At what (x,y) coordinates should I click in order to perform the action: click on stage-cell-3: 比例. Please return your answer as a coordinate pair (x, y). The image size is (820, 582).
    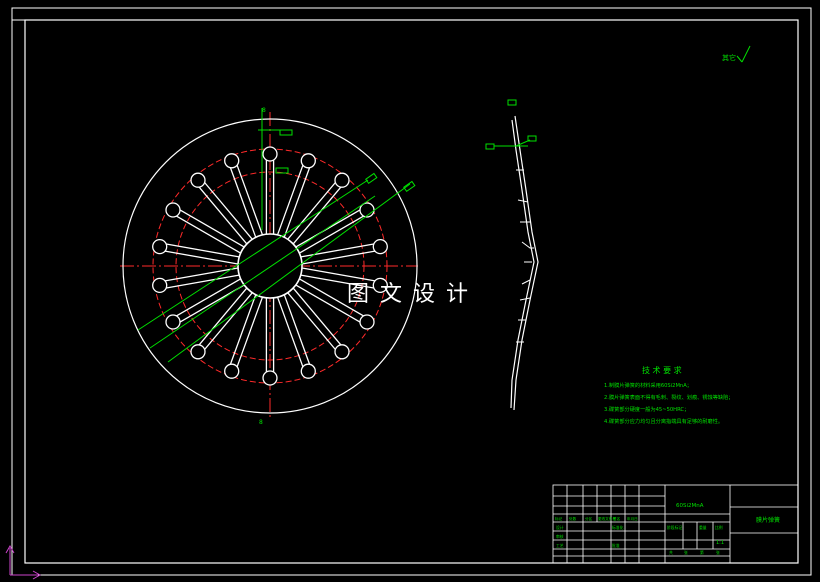
    Looking at the image, I should click on (719, 527).